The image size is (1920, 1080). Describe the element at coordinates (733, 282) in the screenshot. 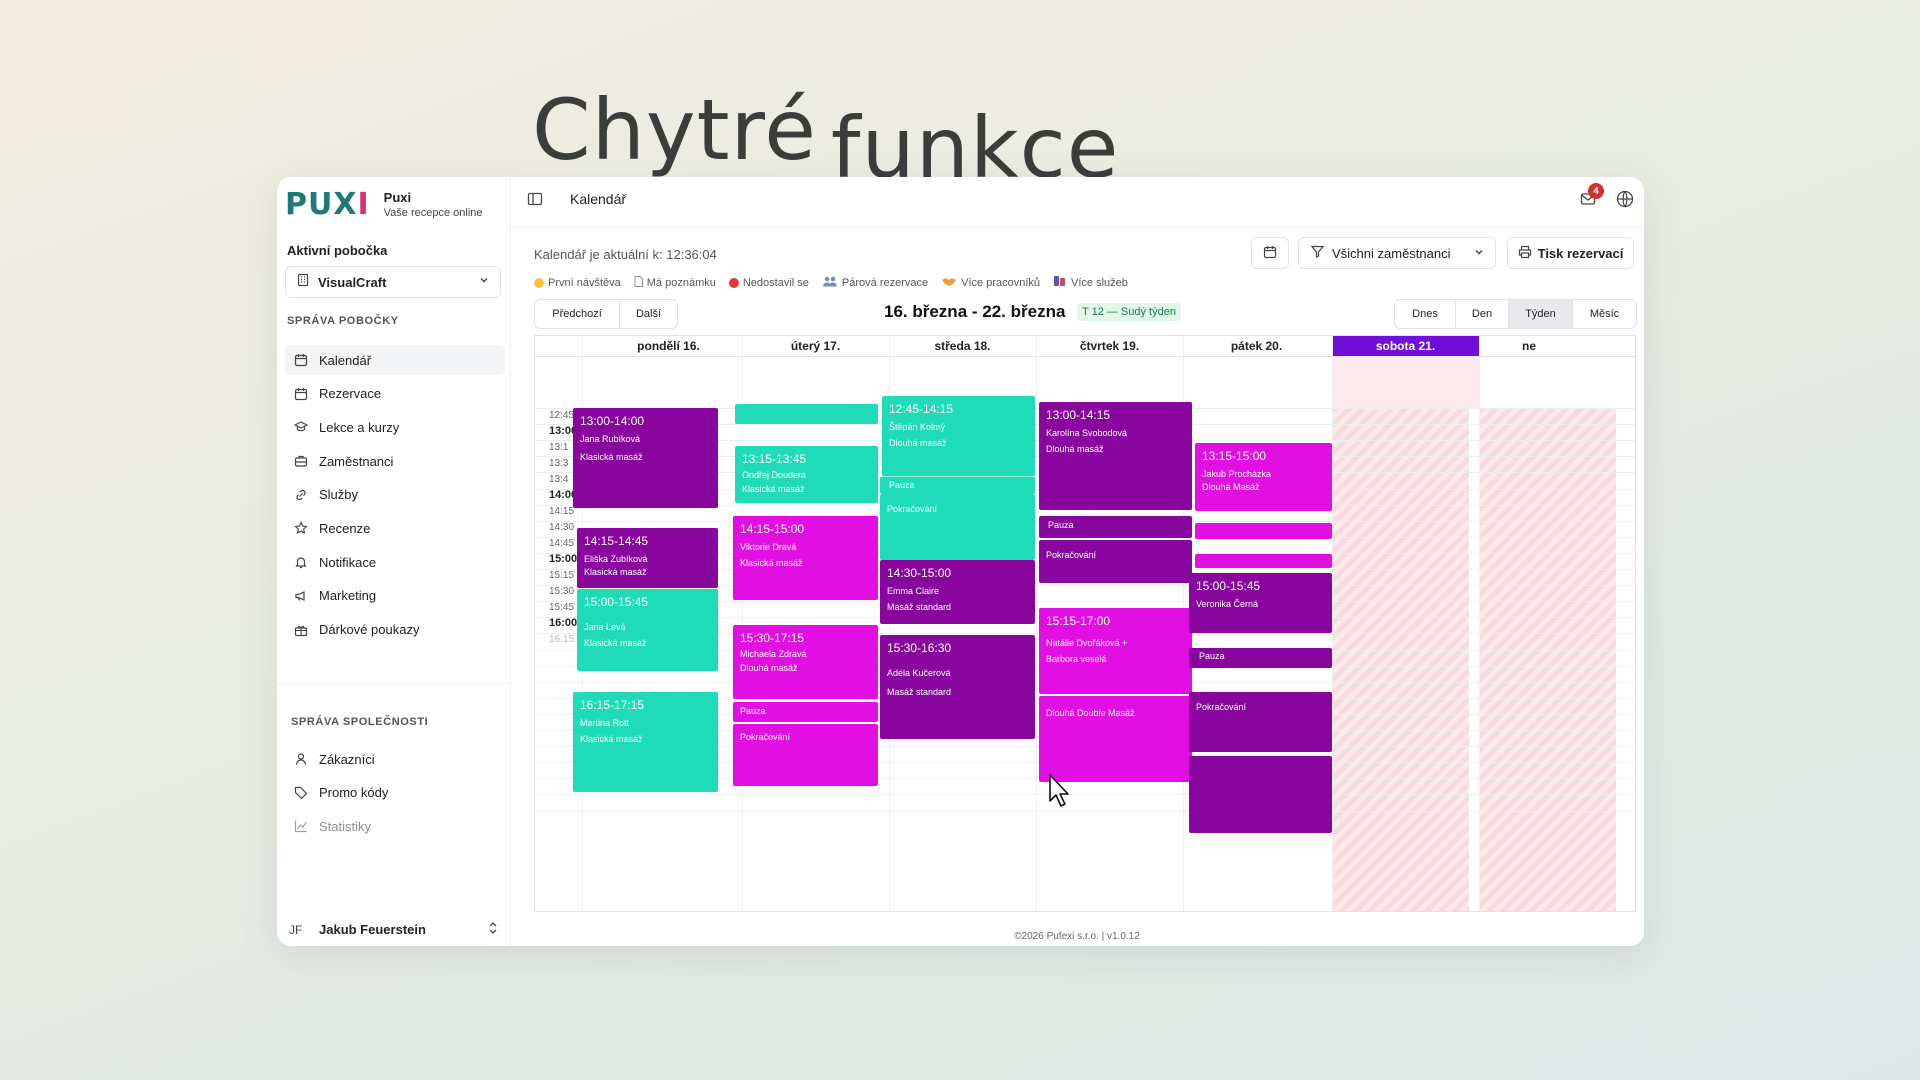

I see `no-show-dot-icon` at that location.